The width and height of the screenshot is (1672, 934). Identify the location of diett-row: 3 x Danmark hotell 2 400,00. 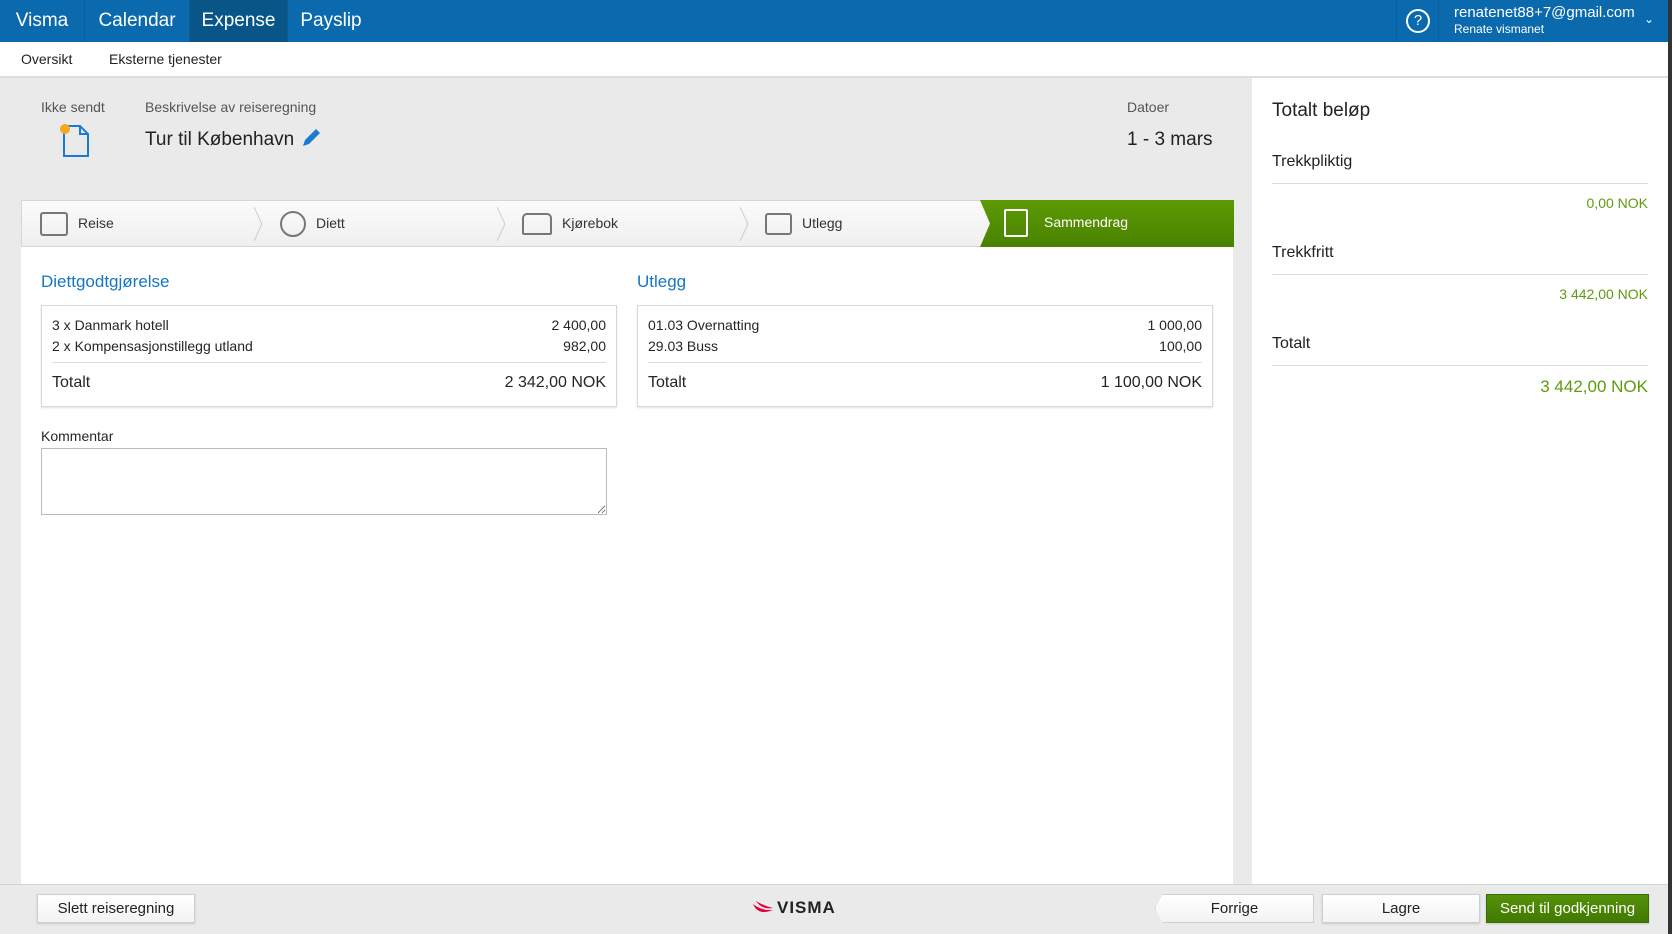
(329, 325).